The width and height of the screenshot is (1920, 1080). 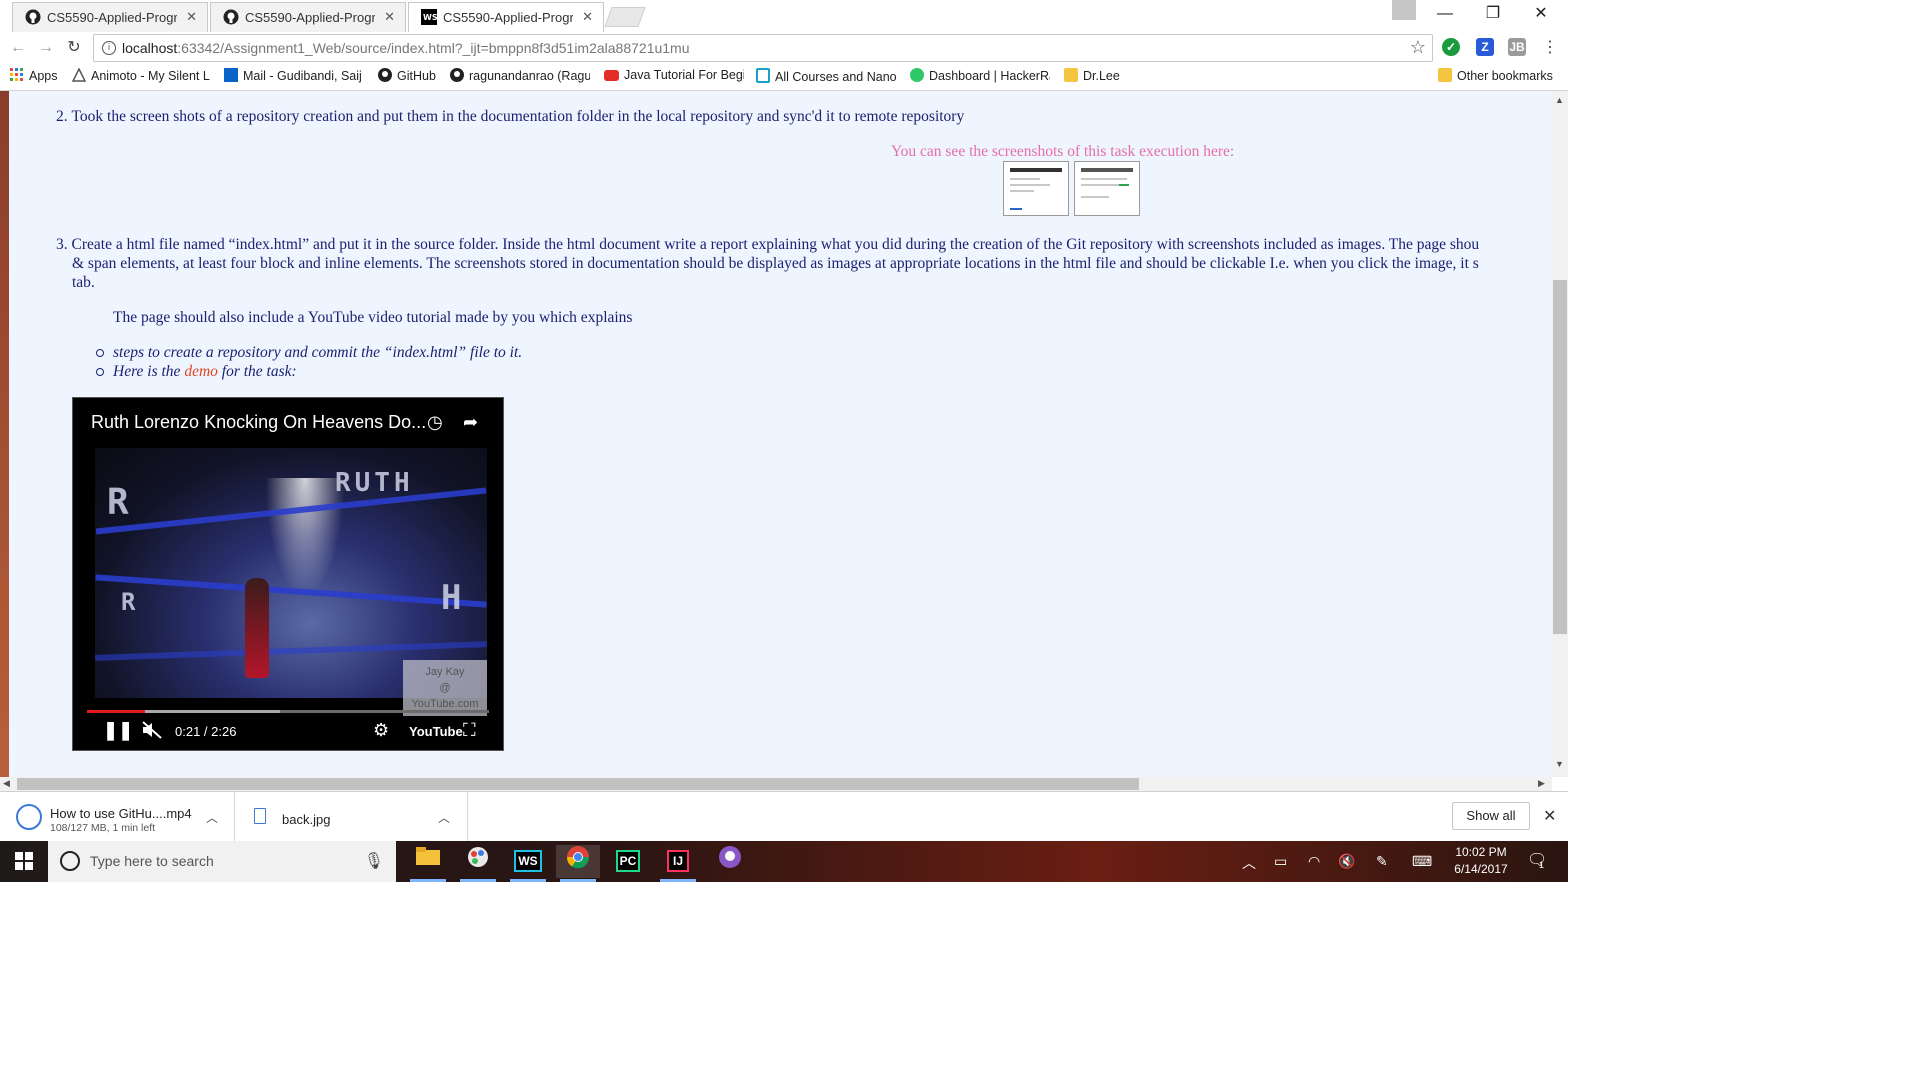 I want to click on download-item: back.jpg ︿, so click(x=351, y=817).